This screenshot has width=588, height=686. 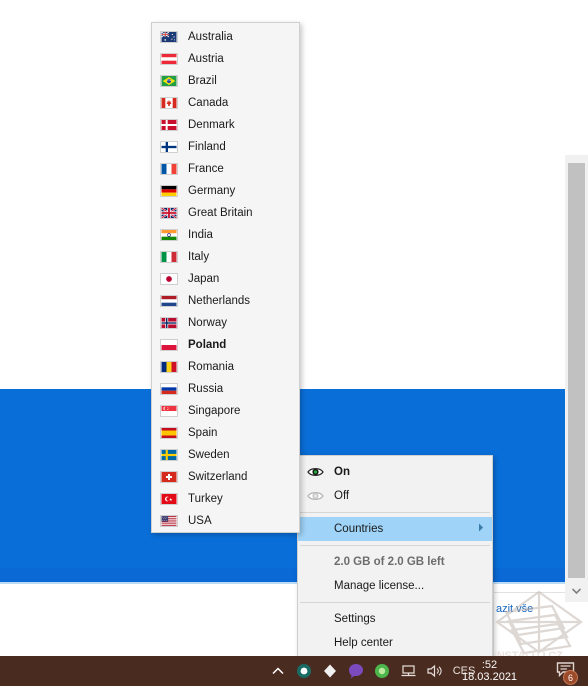 I want to click on flag-russia-icon, so click(x=169, y=389).